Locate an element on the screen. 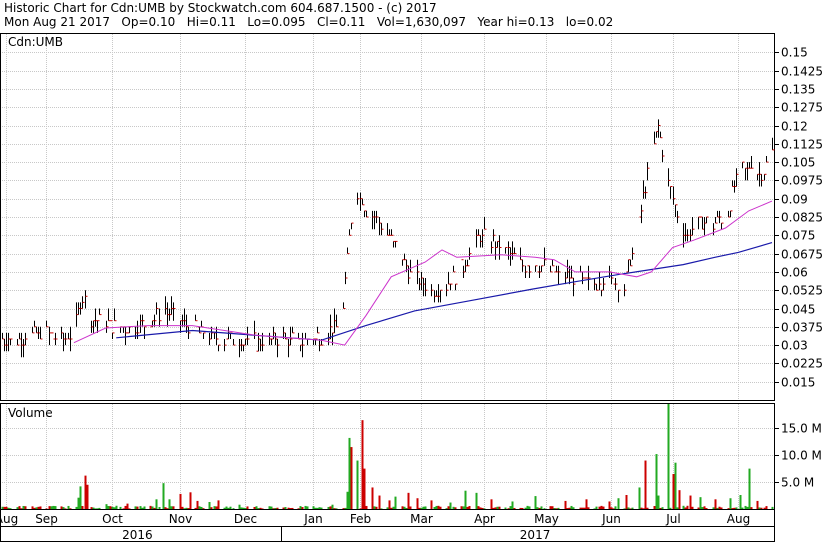 The width and height of the screenshot is (830, 543). price-tick-label: 0.135 is located at coordinates (798, 90).